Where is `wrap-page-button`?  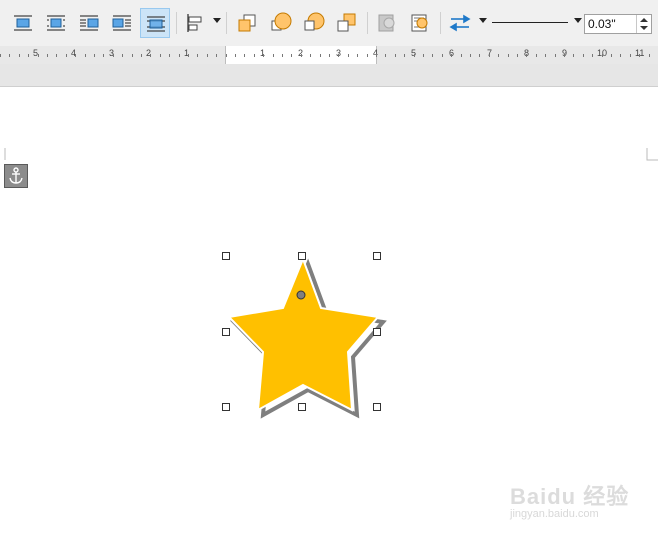 wrap-page-button is located at coordinates (56, 23).